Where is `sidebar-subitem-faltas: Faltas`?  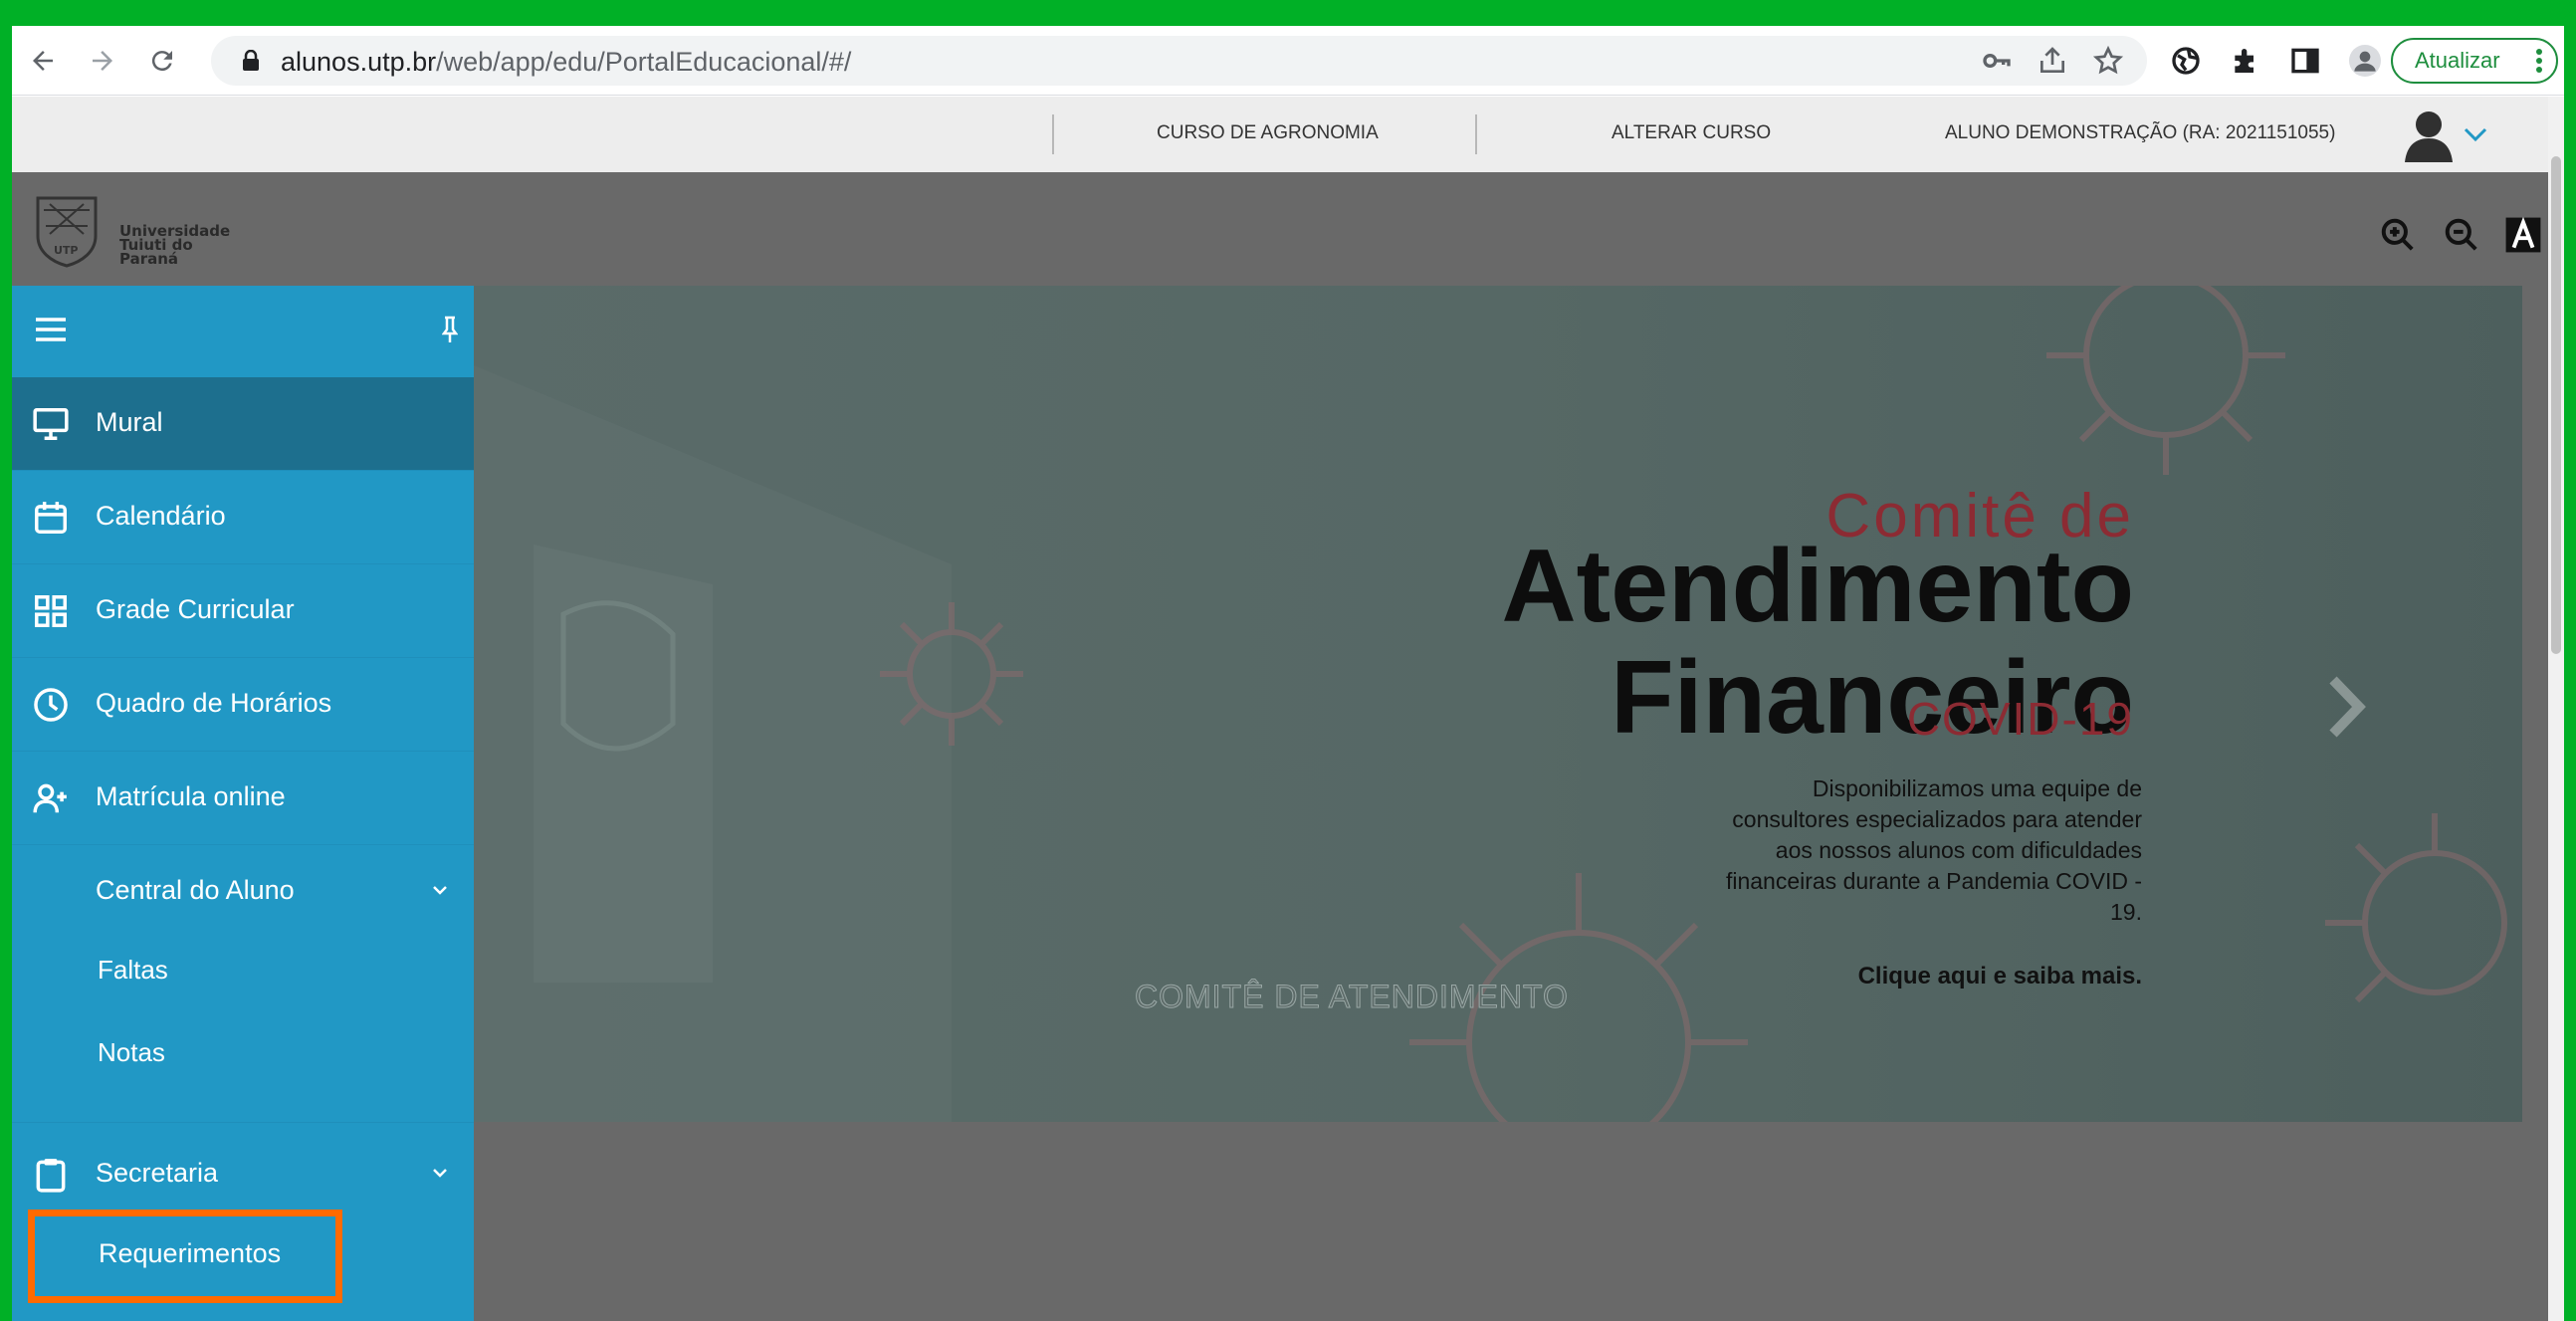
sidebar-subitem-faltas: Faltas is located at coordinates (133, 970).